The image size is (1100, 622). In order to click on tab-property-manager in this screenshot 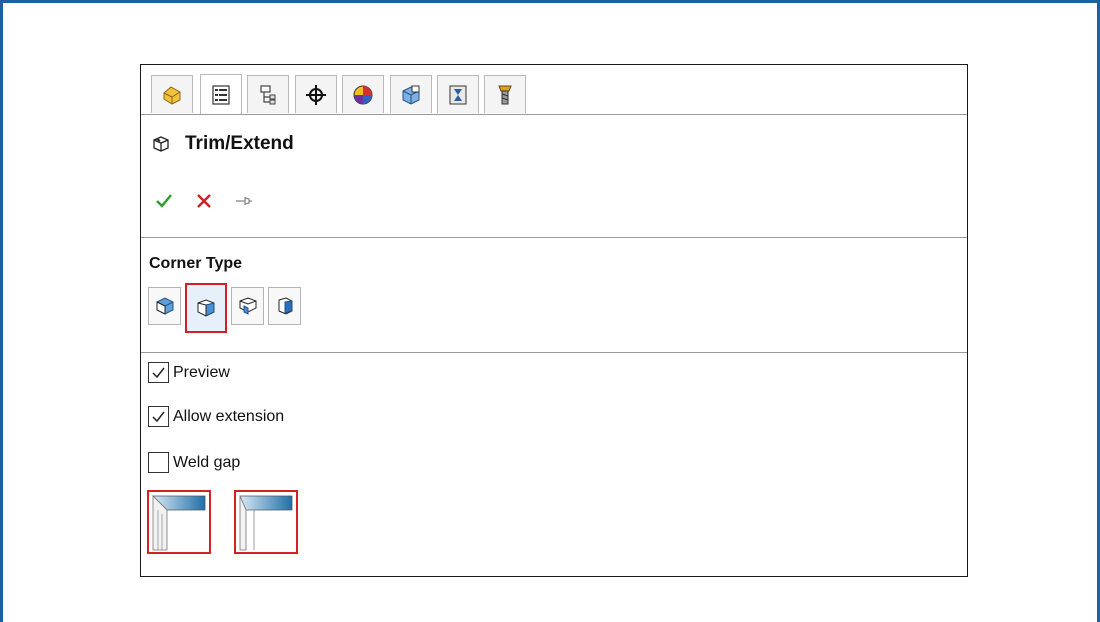, I will do `click(221, 94)`.